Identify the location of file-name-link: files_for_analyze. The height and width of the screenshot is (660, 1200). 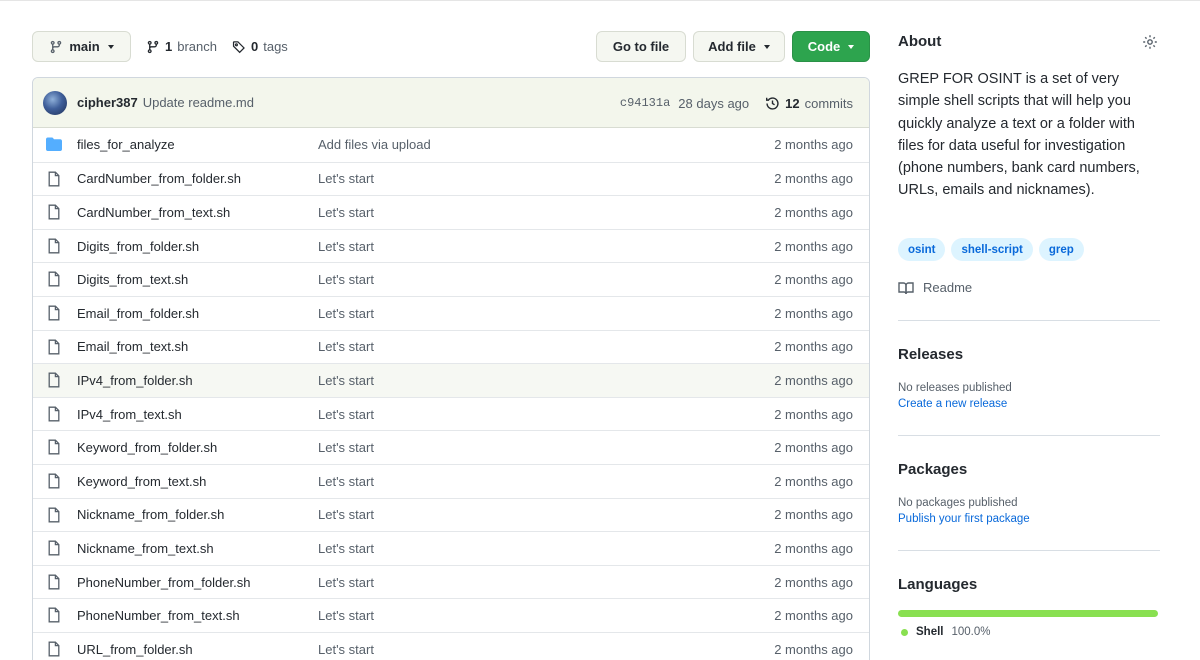
(126, 144).